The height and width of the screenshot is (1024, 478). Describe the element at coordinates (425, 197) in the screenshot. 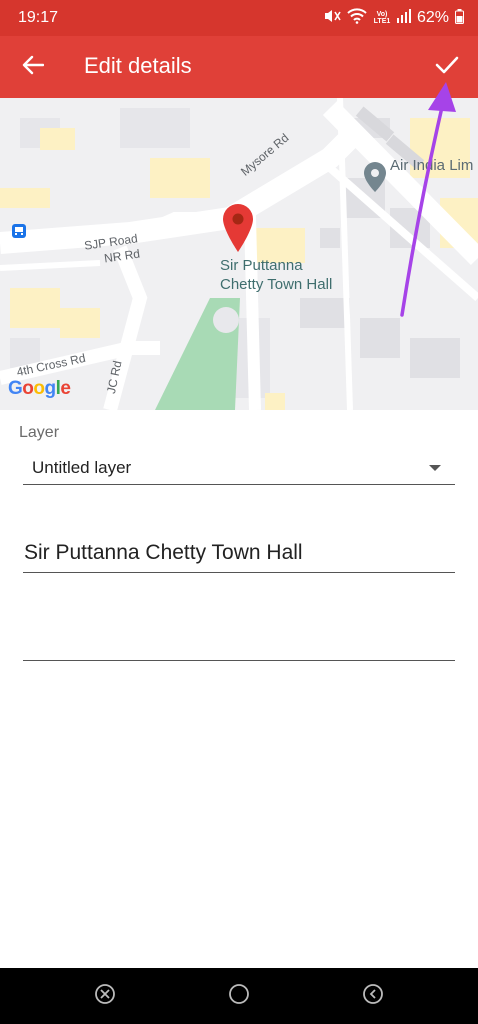

I see `annotation-arrow-icon` at that location.